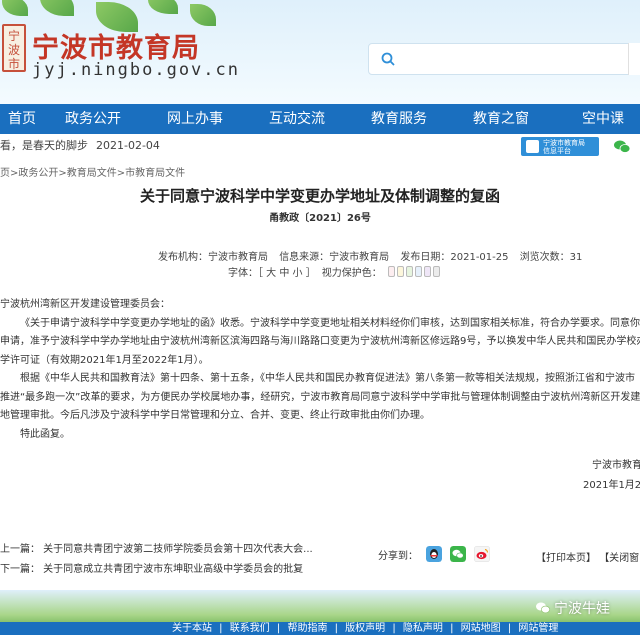  What do you see at coordinates (156, 570) in the screenshot?
I see `next-article-link: 下一篇： 关于同意成立共青团宁波市东坤职业高级中学委员会的批复` at bounding box center [156, 570].